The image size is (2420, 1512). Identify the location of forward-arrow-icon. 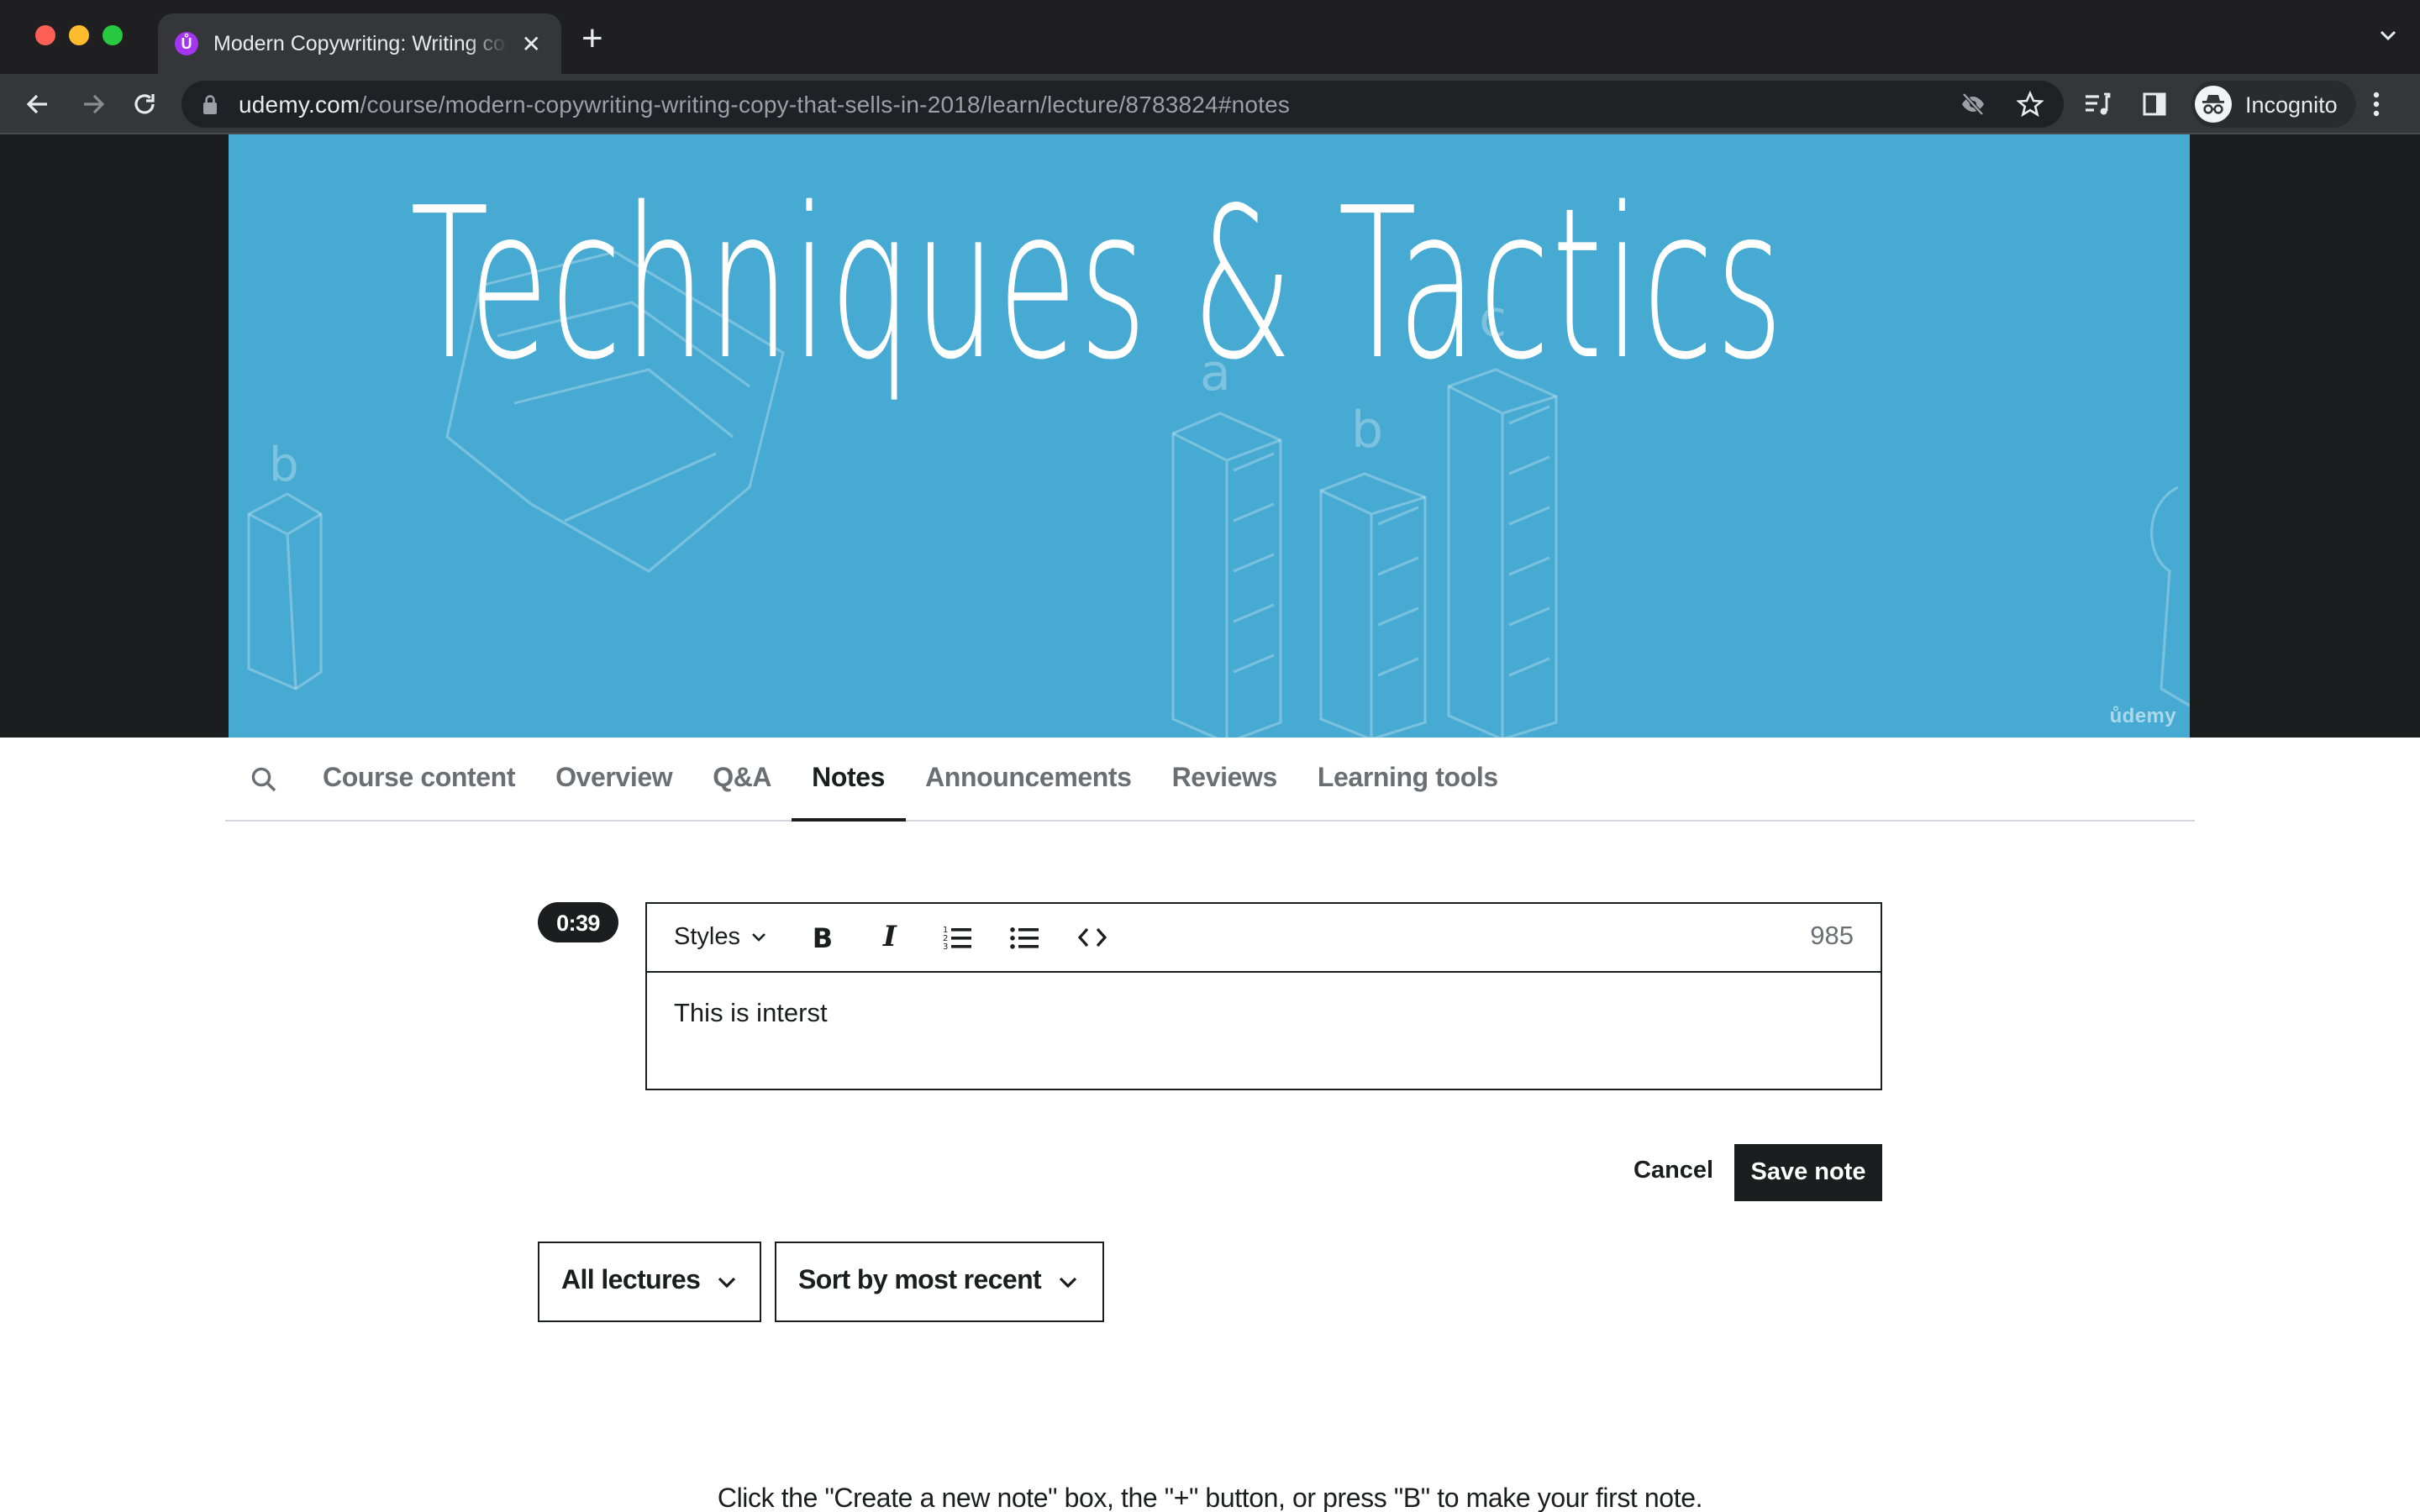
(94, 104).